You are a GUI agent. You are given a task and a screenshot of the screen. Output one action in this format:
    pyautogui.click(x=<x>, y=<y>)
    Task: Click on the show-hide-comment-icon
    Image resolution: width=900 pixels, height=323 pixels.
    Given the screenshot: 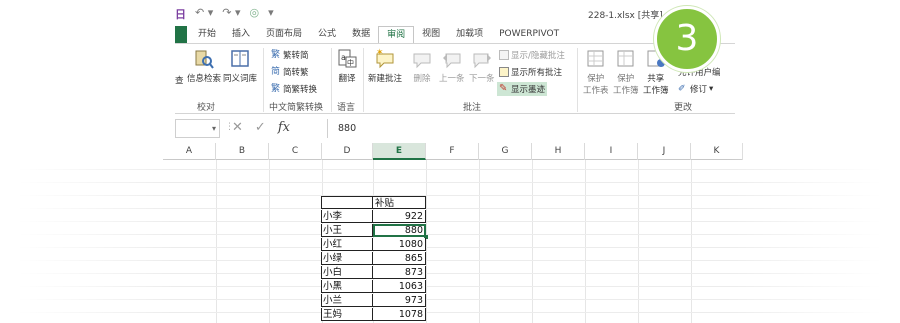 What is the action you would take?
    pyautogui.click(x=504, y=55)
    